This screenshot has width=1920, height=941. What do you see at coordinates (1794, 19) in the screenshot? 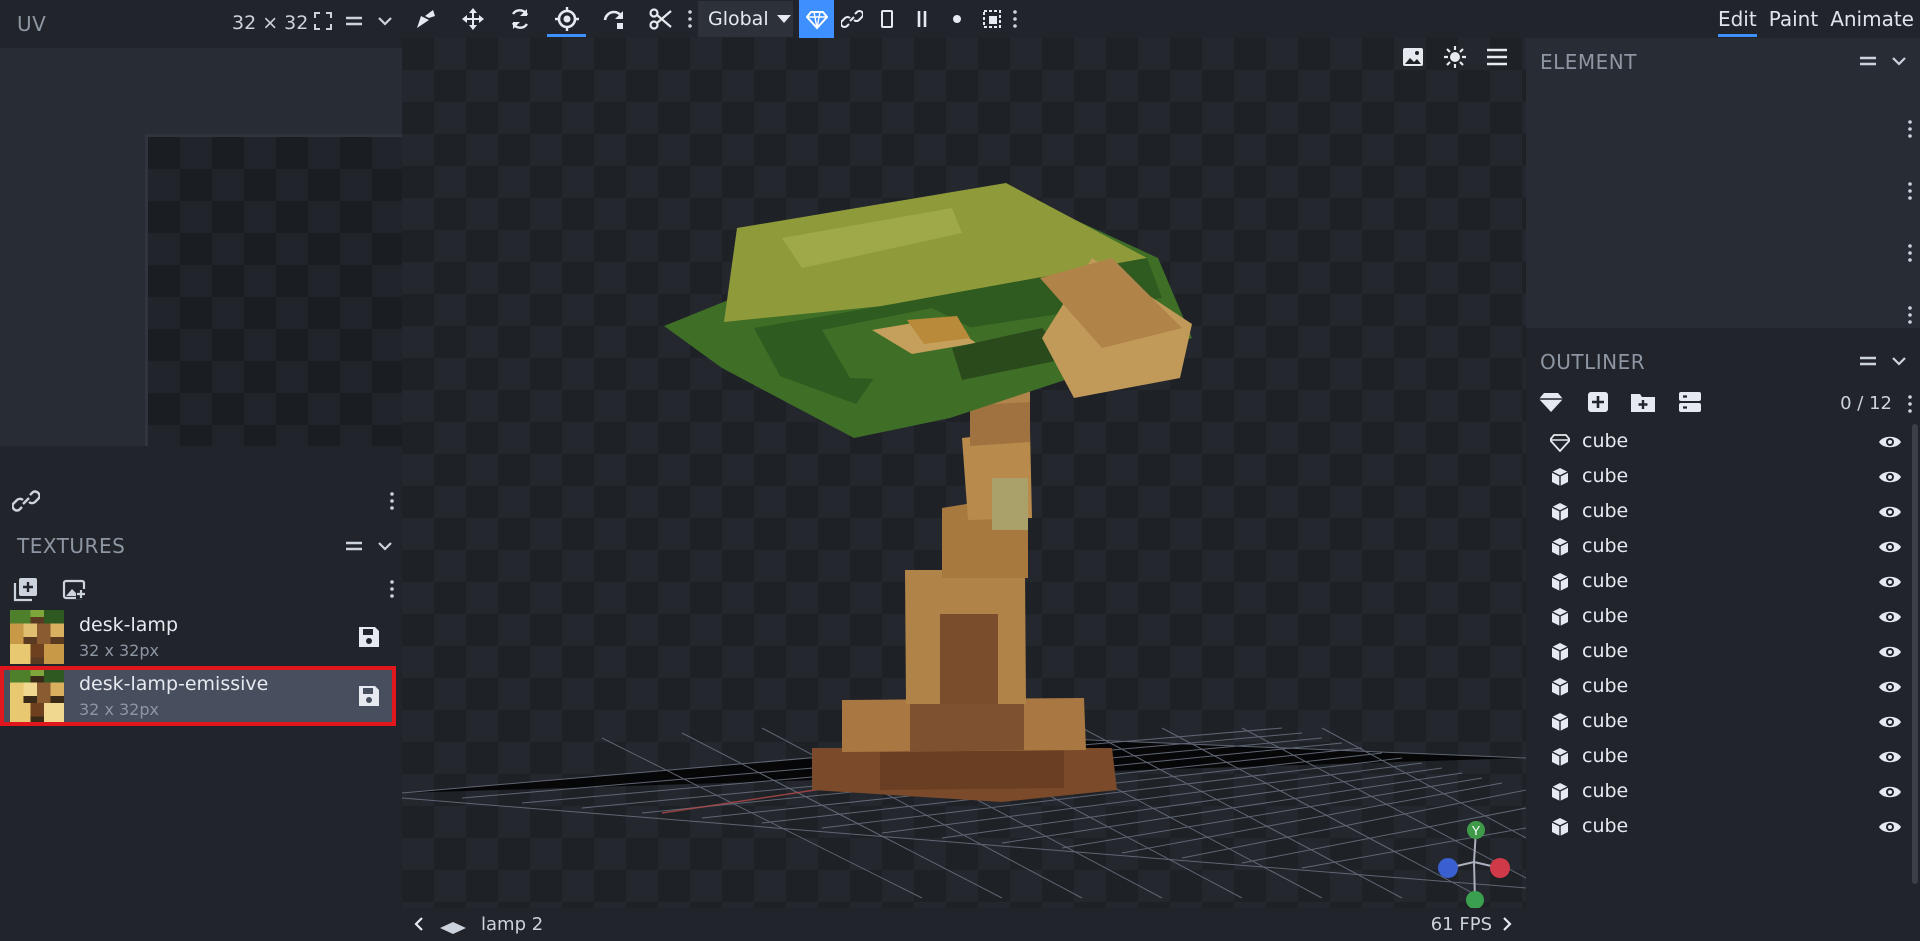
I see `tab-paint: Paint` at bounding box center [1794, 19].